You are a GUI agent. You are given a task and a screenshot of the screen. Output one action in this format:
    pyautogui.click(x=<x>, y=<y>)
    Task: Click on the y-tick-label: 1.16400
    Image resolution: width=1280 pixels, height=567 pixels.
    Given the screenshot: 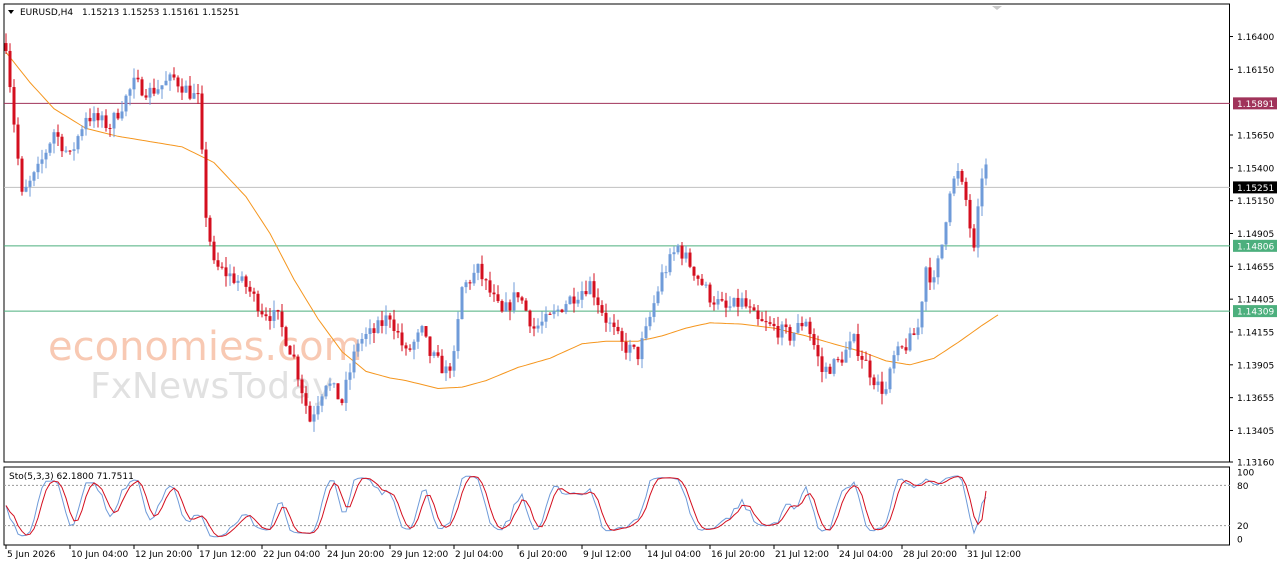 What is the action you would take?
    pyautogui.click(x=1255, y=38)
    